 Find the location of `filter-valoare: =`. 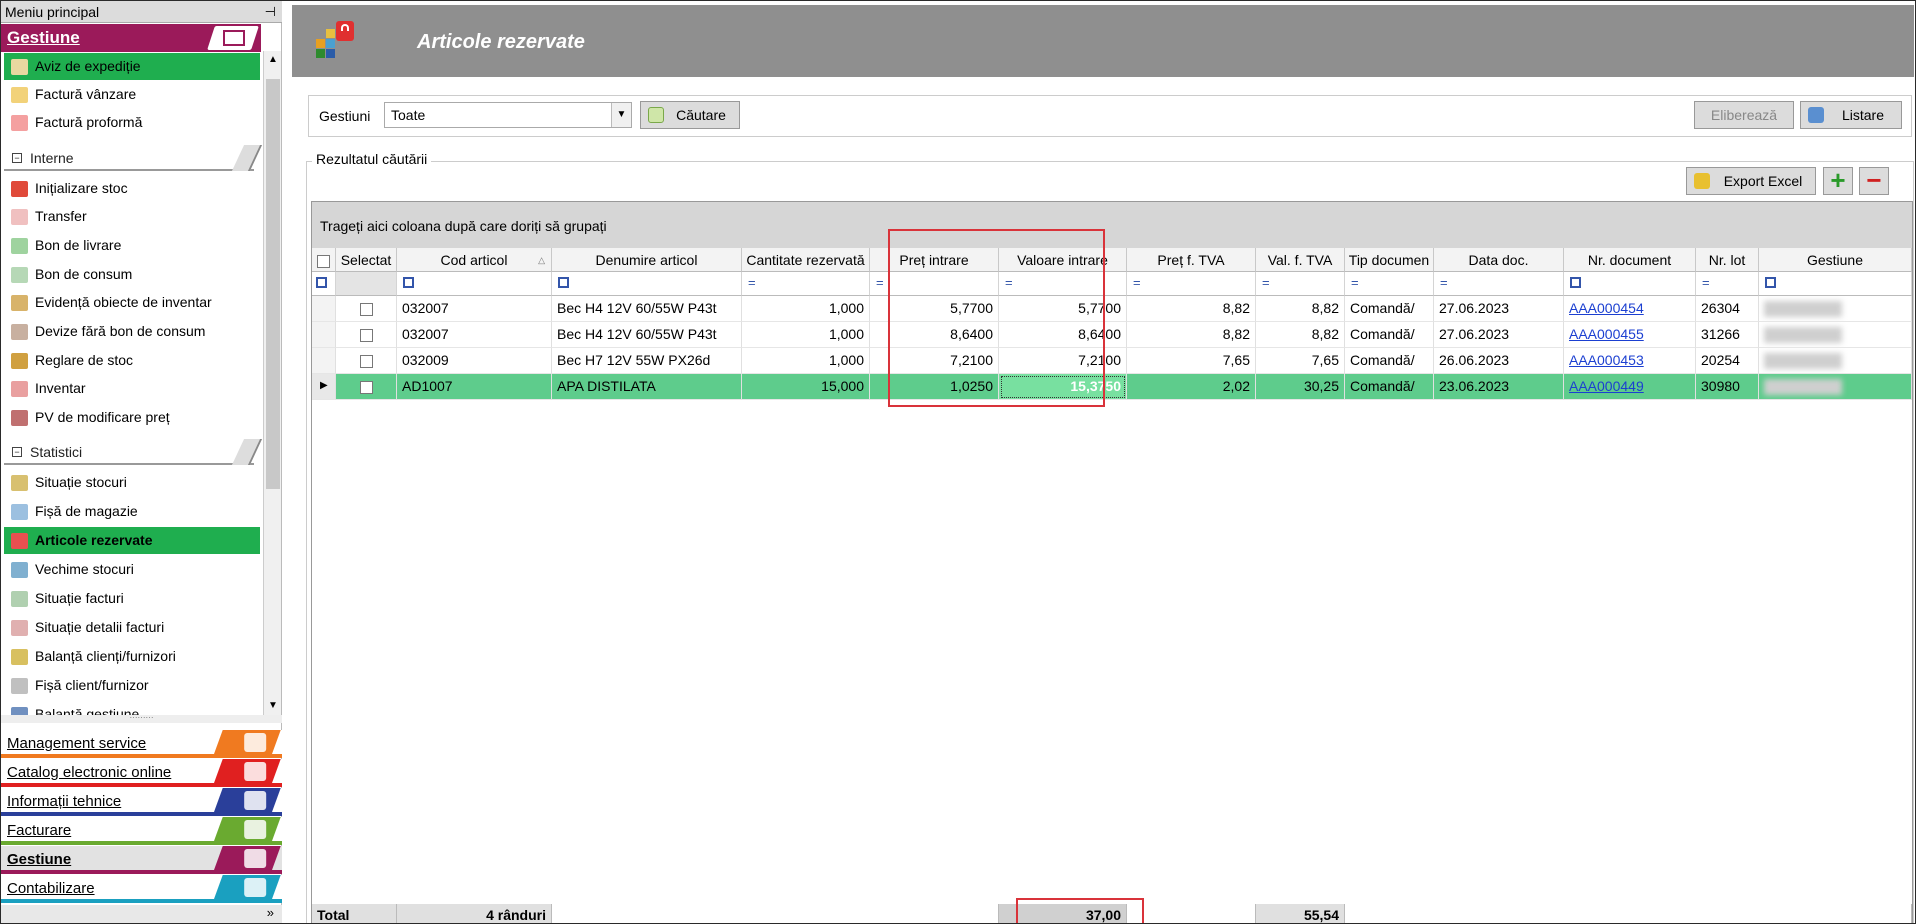

filter-valoare: = is located at coordinates (1063, 284).